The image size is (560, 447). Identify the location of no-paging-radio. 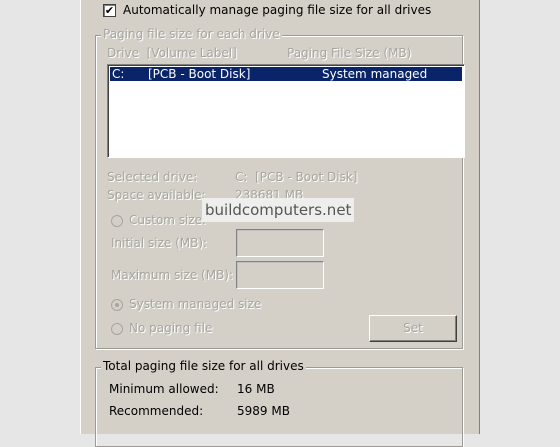
(117, 329).